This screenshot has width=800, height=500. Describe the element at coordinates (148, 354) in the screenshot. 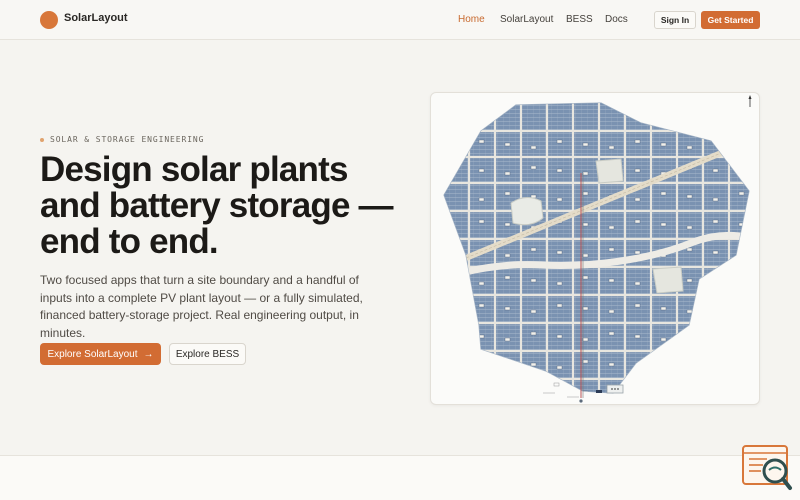

I see `arrow-right-icon: →` at that location.